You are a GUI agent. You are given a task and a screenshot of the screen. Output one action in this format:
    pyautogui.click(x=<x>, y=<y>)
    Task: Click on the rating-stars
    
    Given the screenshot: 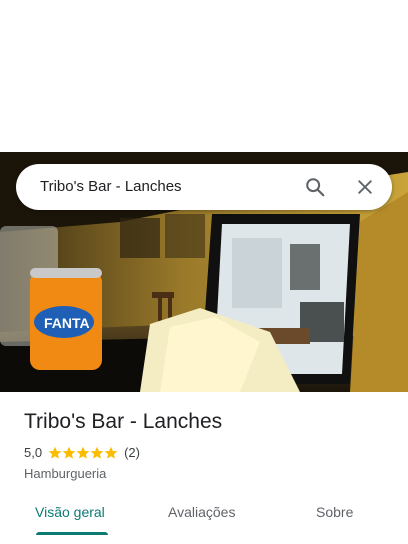 What is the action you would take?
    pyautogui.click(x=83, y=453)
    